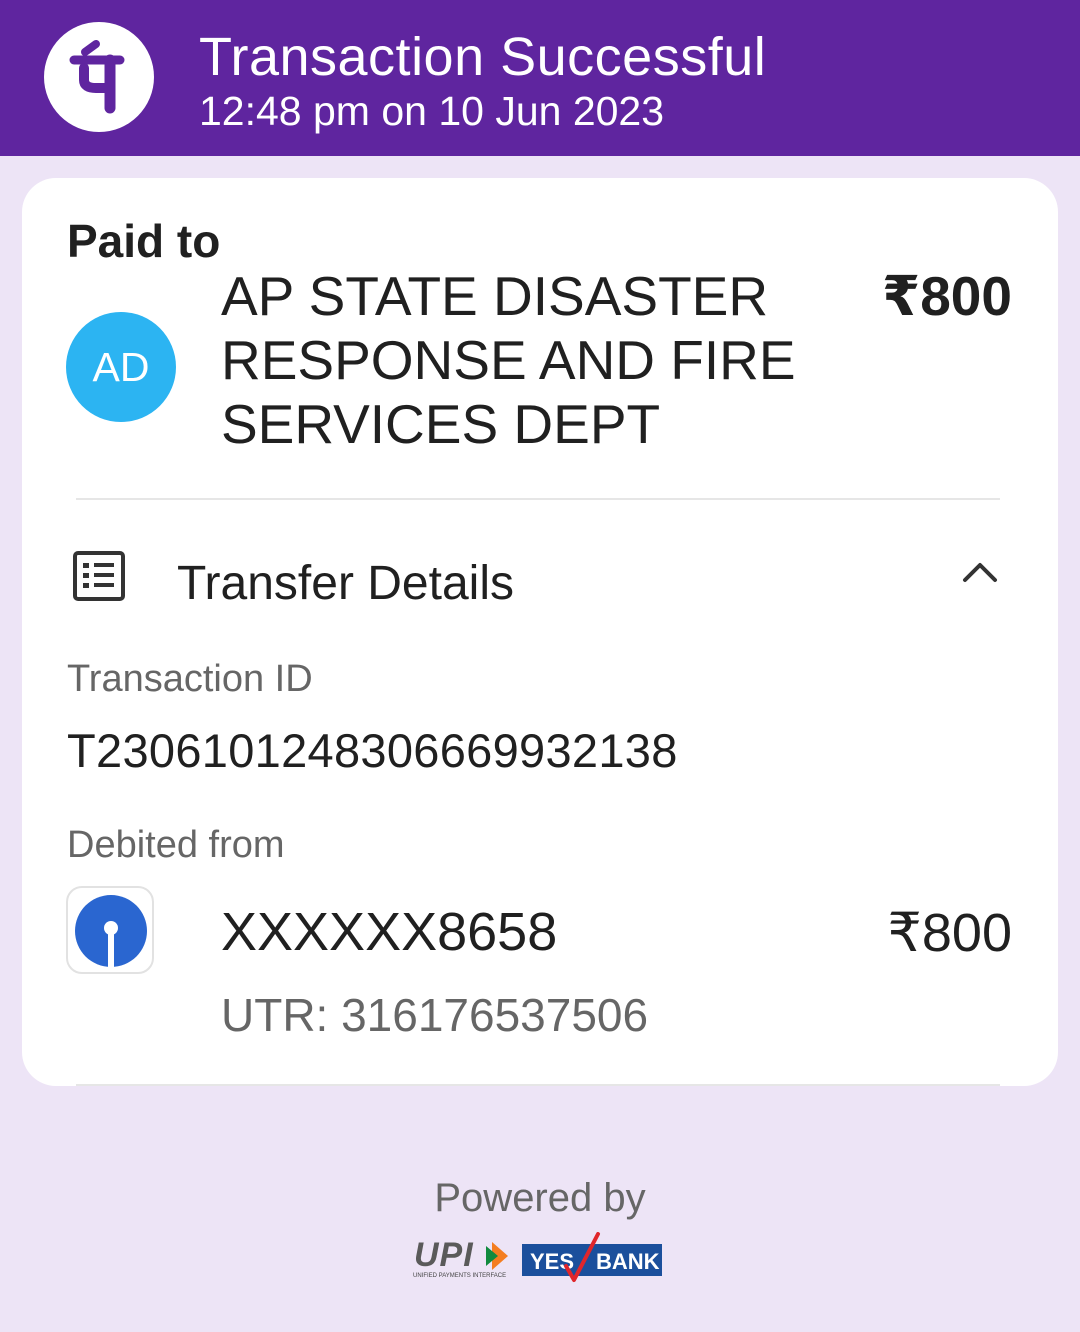 The width and height of the screenshot is (1080, 1332). What do you see at coordinates (176, 845) in the screenshot?
I see `debited-from-label: Debited from` at bounding box center [176, 845].